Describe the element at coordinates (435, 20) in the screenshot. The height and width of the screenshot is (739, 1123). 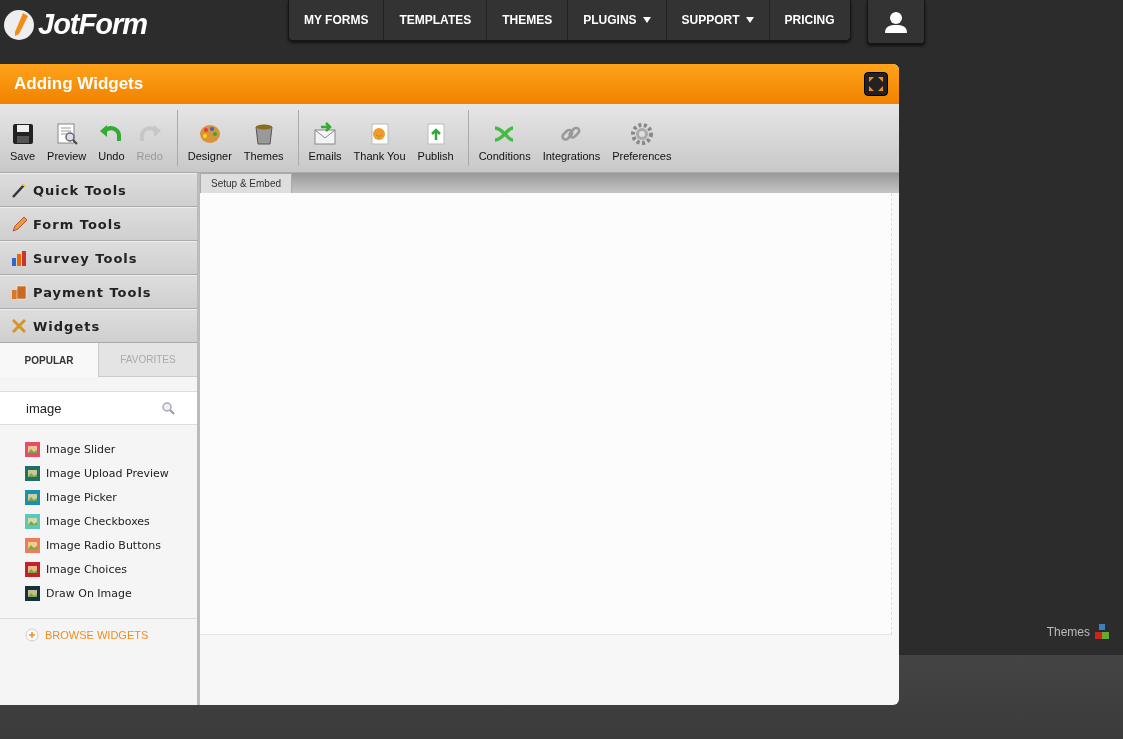
I see `nav-link: TEMPLATES` at that location.